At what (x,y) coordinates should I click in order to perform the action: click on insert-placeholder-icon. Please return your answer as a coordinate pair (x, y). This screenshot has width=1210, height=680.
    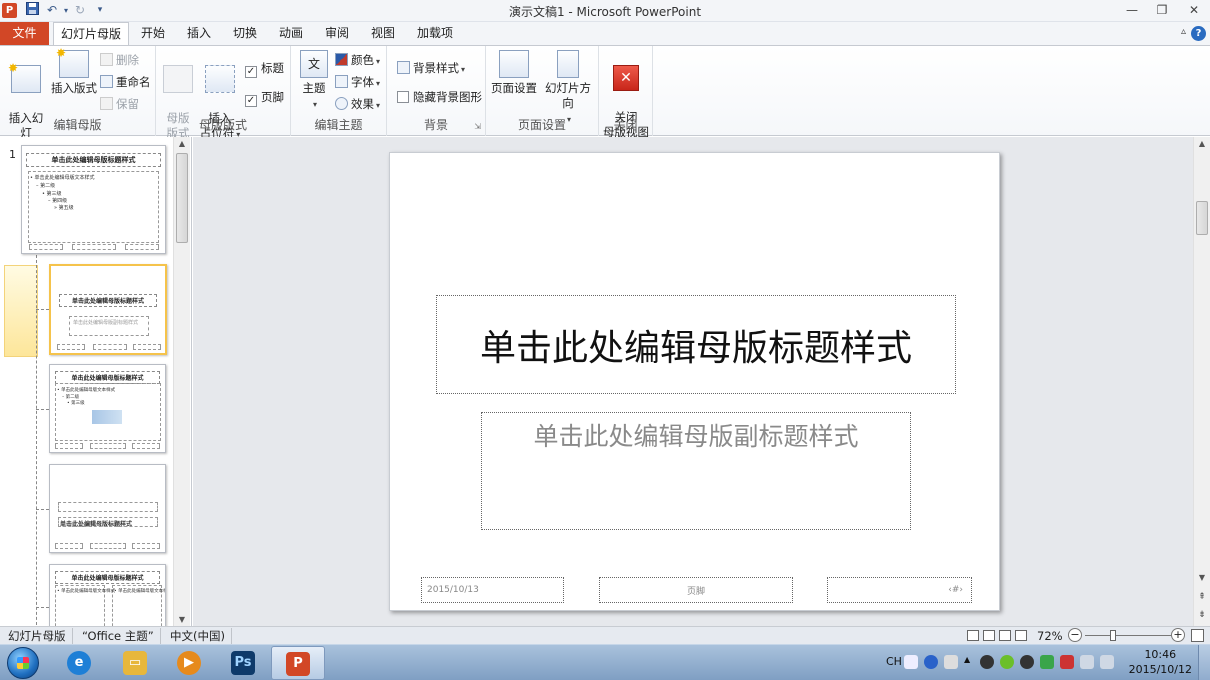
    Looking at the image, I should click on (220, 79).